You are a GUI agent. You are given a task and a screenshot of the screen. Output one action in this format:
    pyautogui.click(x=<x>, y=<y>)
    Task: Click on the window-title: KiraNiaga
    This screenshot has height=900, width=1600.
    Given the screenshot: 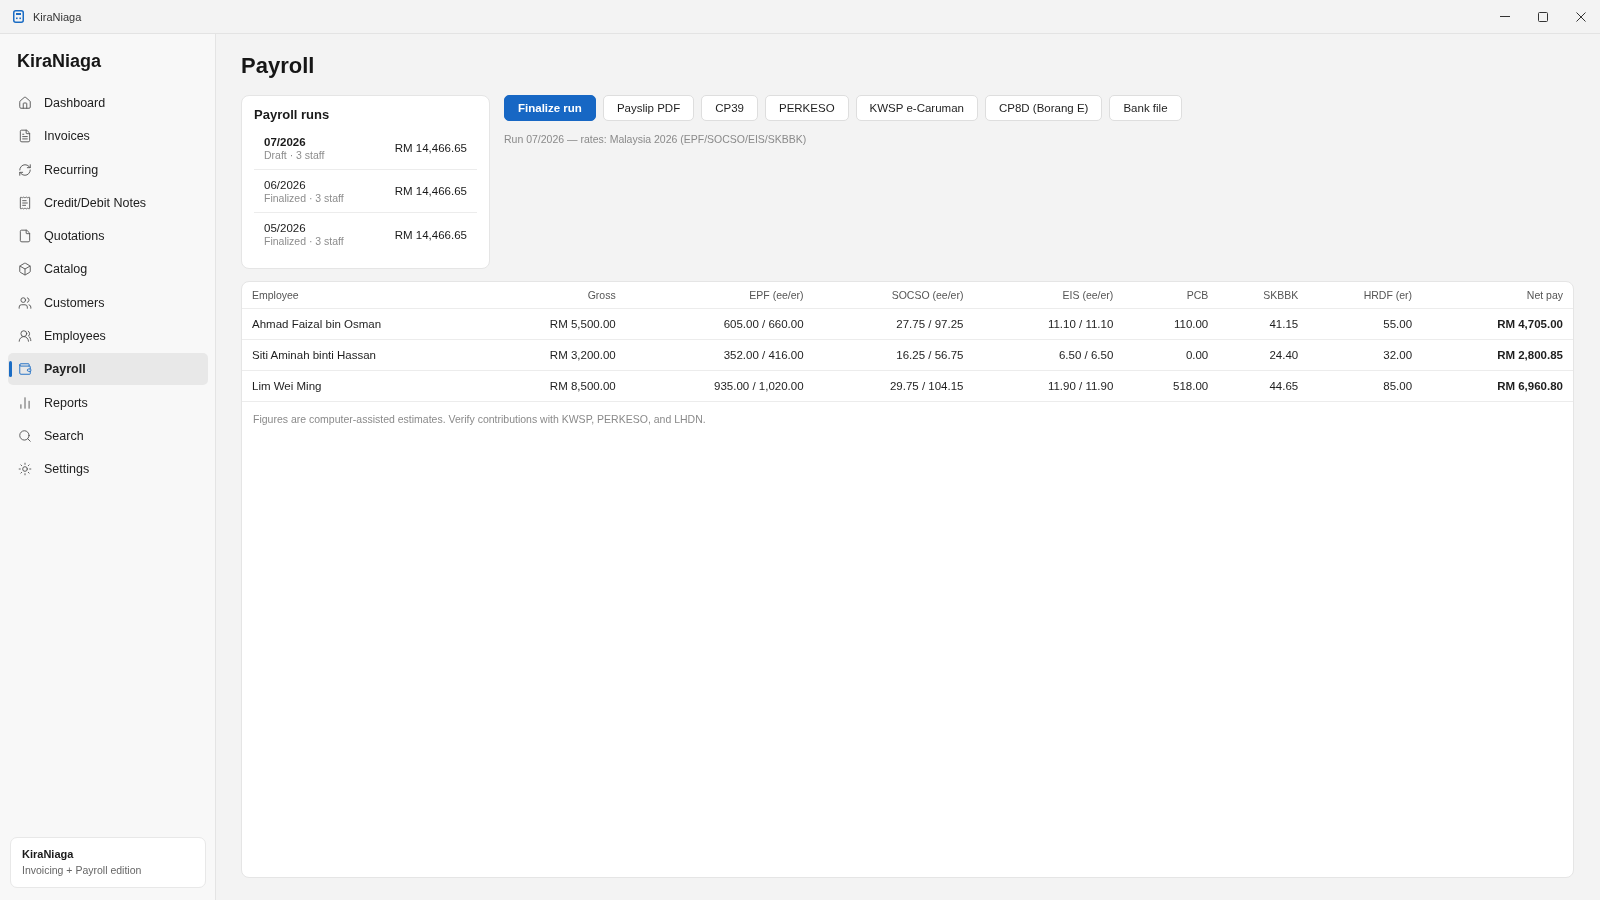 What is the action you would take?
    pyautogui.click(x=58, y=16)
    